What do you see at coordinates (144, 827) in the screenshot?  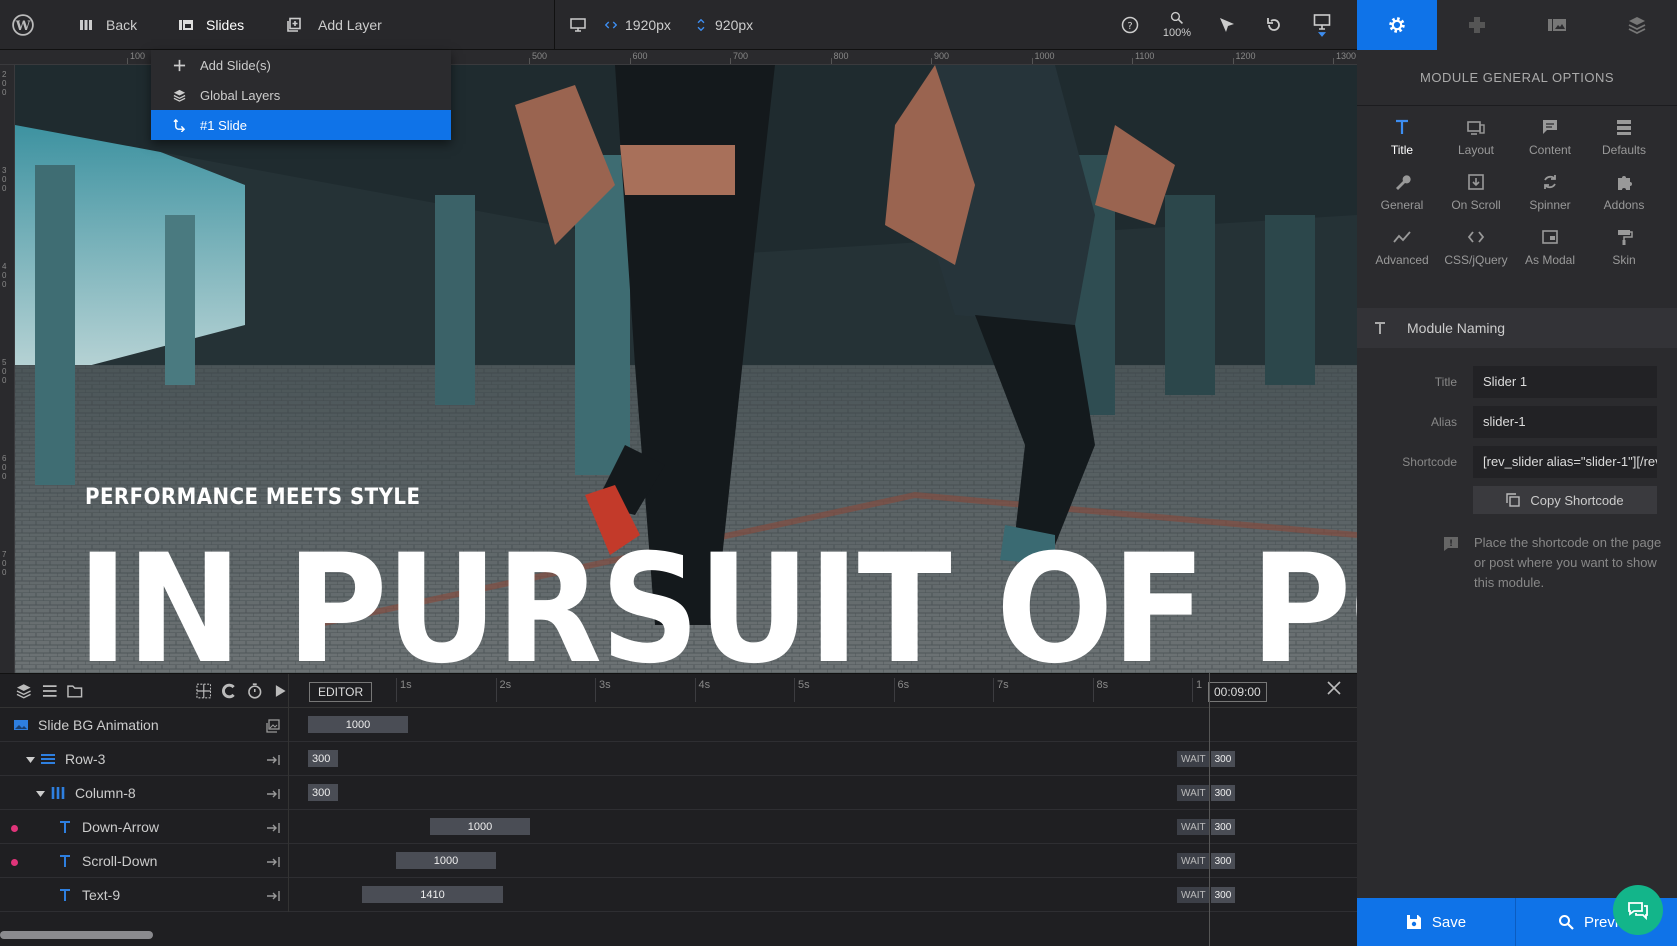 I see `timeline-row-name: Down-Arrow` at bounding box center [144, 827].